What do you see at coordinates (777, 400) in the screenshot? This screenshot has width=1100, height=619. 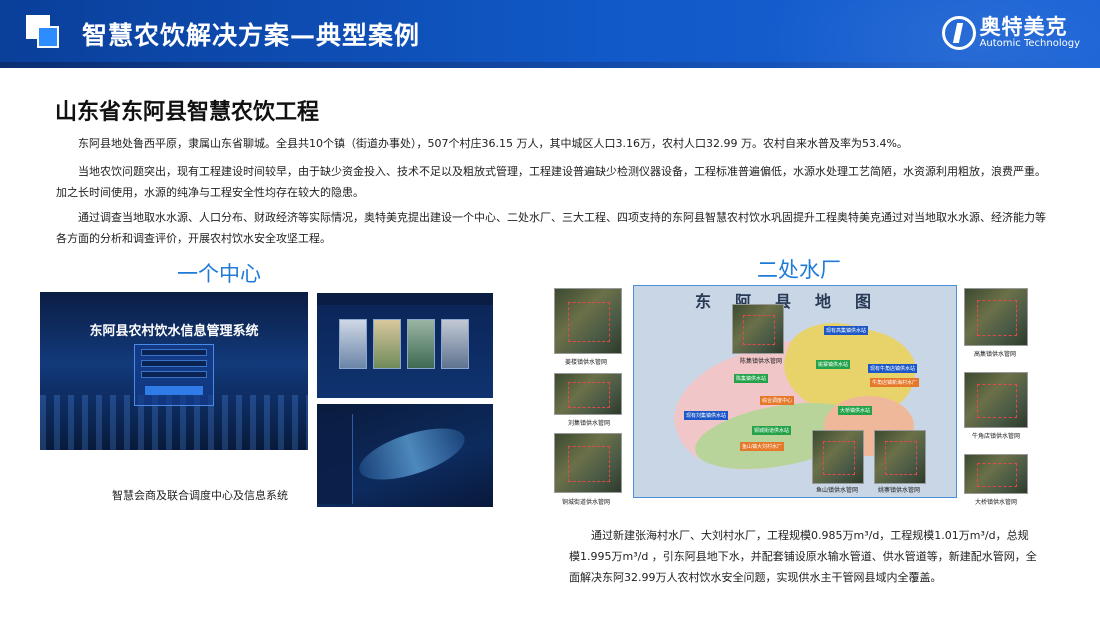 I see `map-tag: 综合调度中心` at bounding box center [777, 400].